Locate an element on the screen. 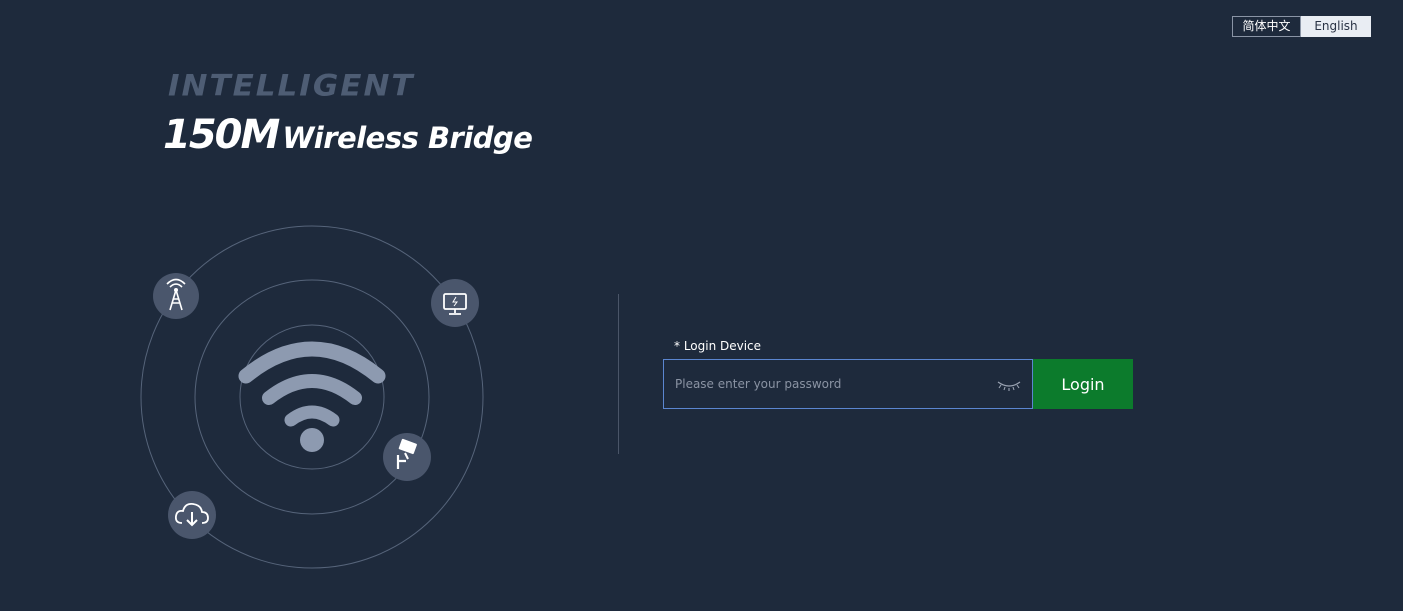 The image size is (1403, 611). password-field is located at coordinates (848, 384).